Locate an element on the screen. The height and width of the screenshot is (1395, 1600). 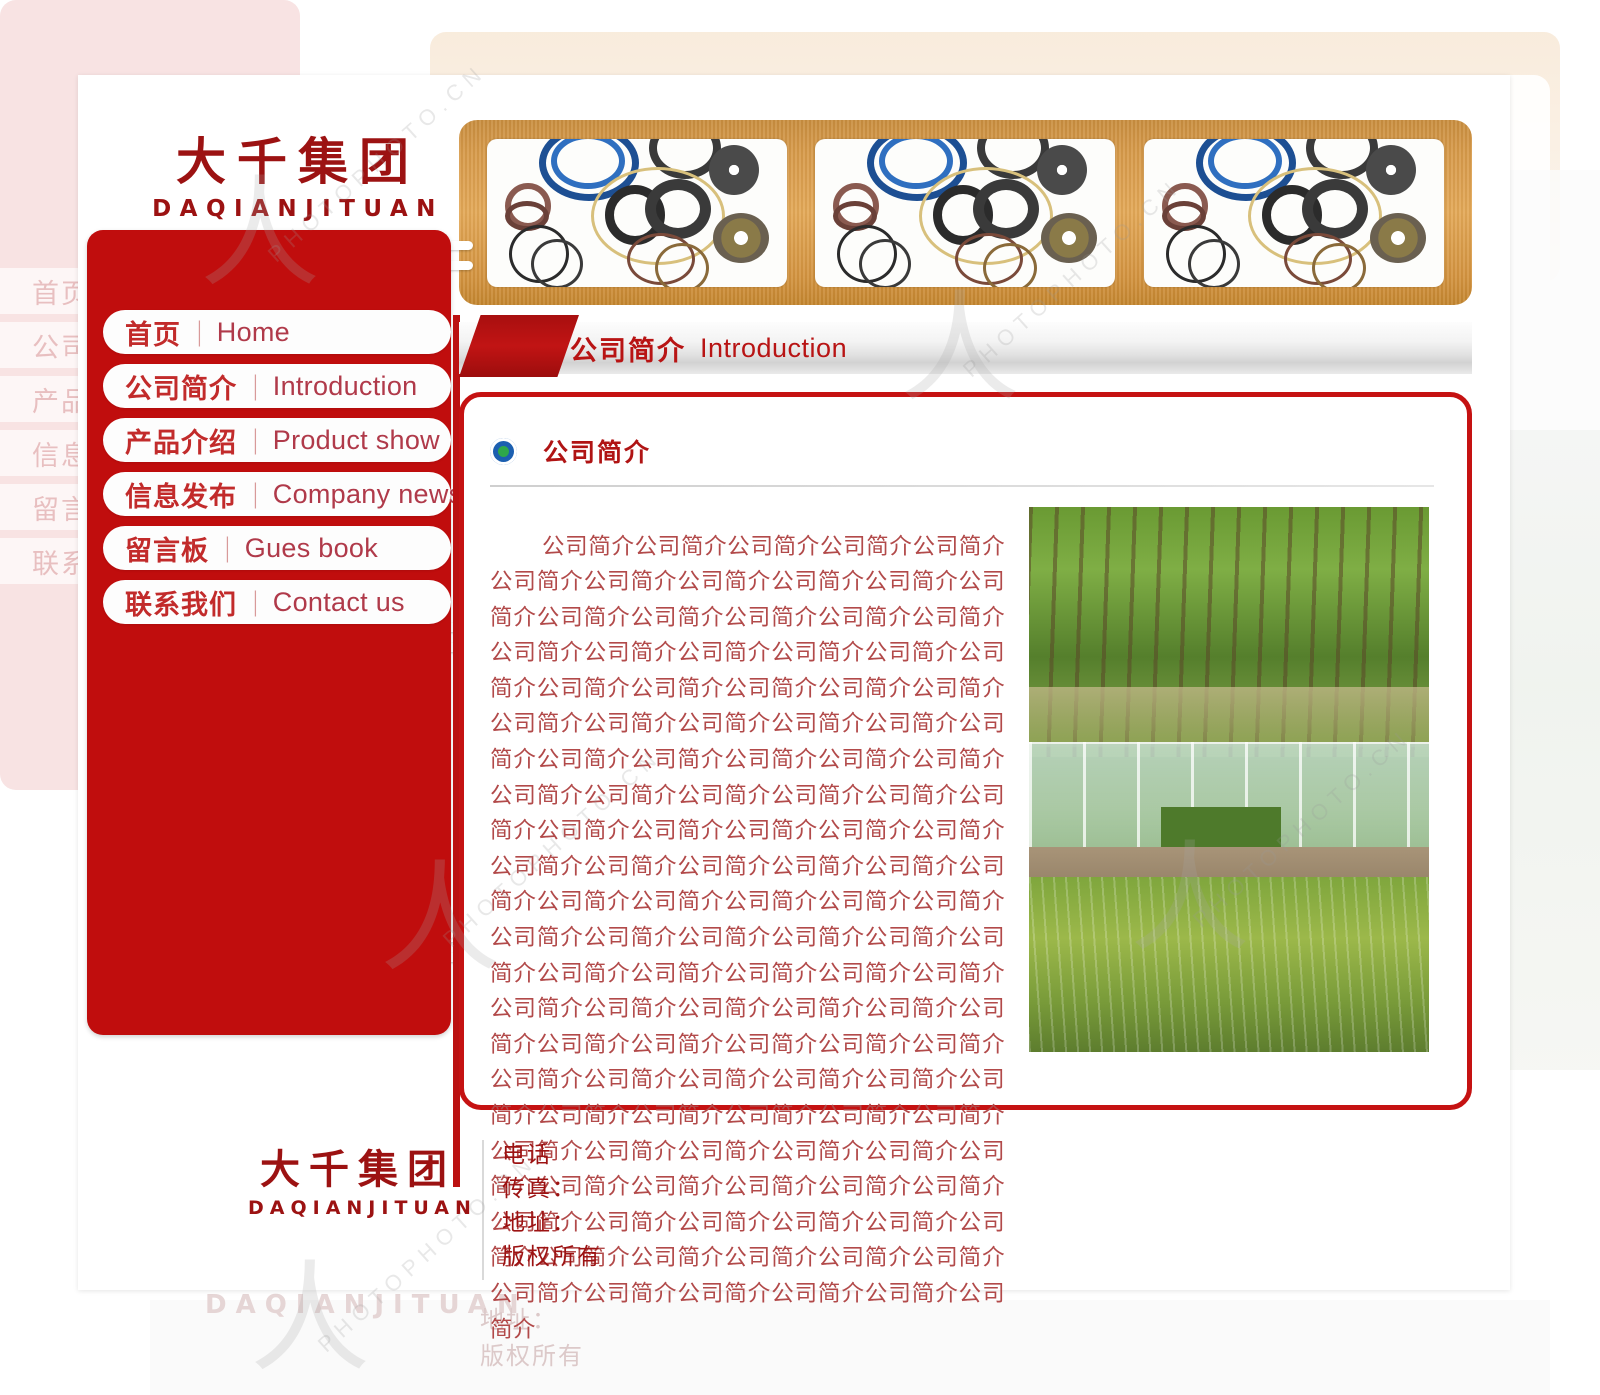
footer-logo-en: DAQIANJITUAN is located at coordinates (362, 1208).